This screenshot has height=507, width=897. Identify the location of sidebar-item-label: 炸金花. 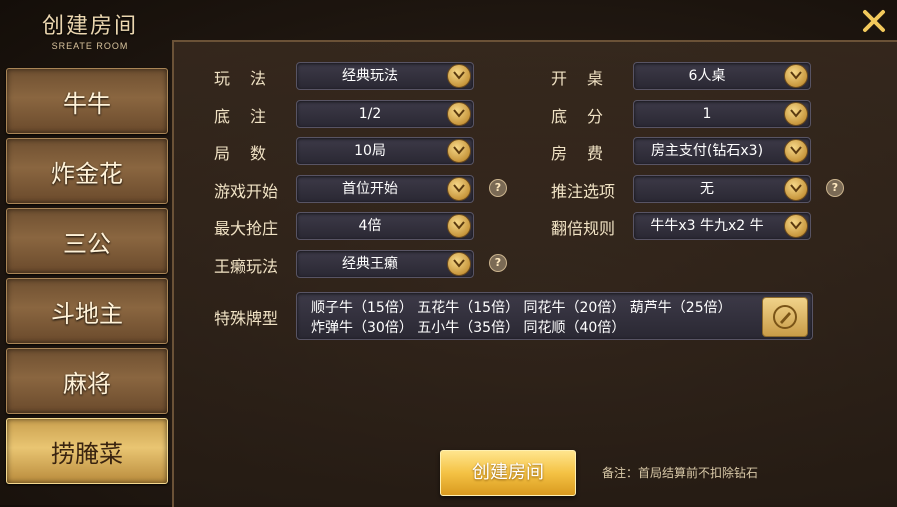
(87, 173).